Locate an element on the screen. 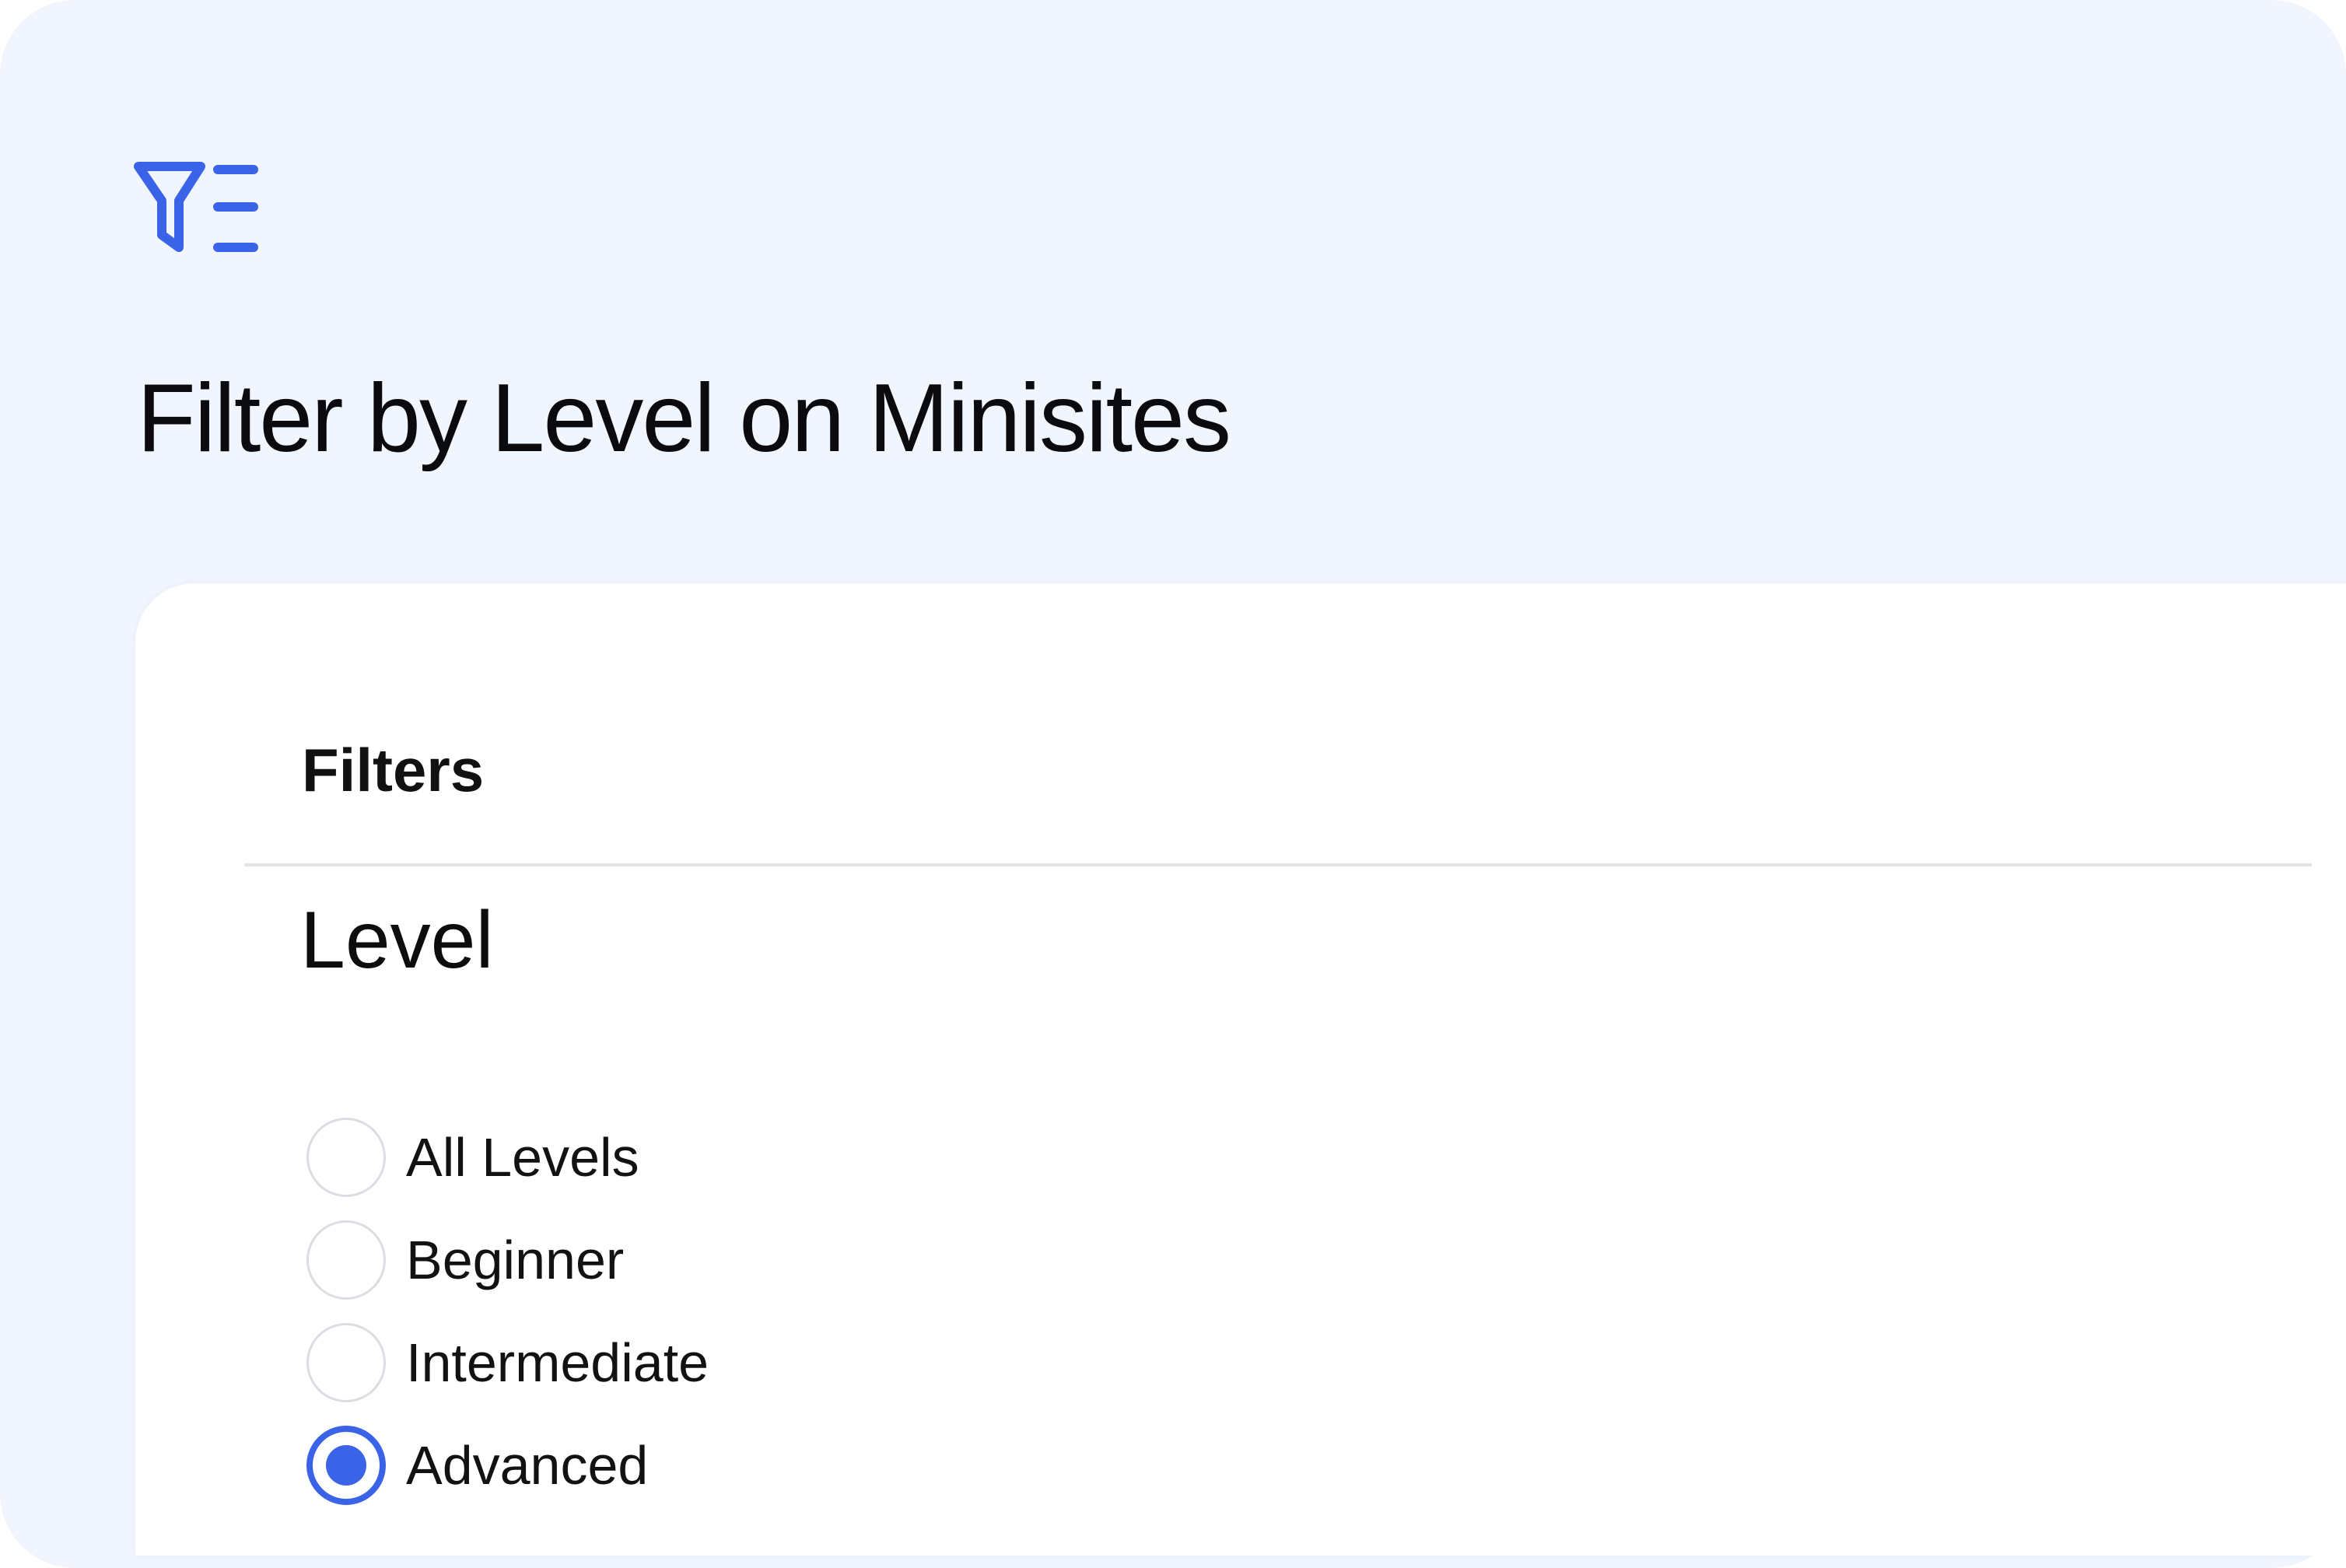  page-title: Filter by Level on Minisites is located at coordinates (684, 418).